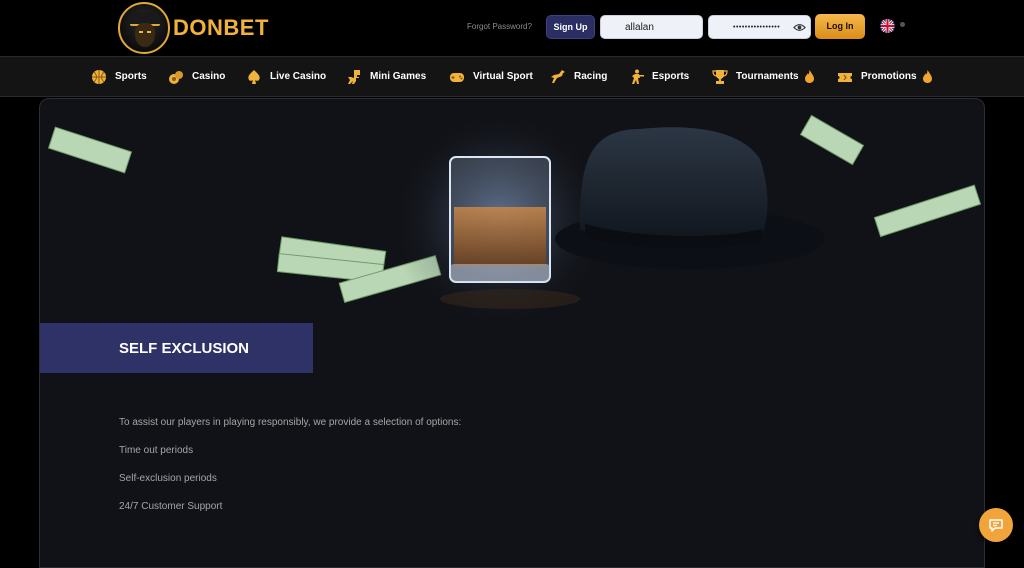 The width and height of the screenshot is (1024, 568). Describe the element at coordinates (636, 77) in the screenshot. I see `soldier-icon` at that location.